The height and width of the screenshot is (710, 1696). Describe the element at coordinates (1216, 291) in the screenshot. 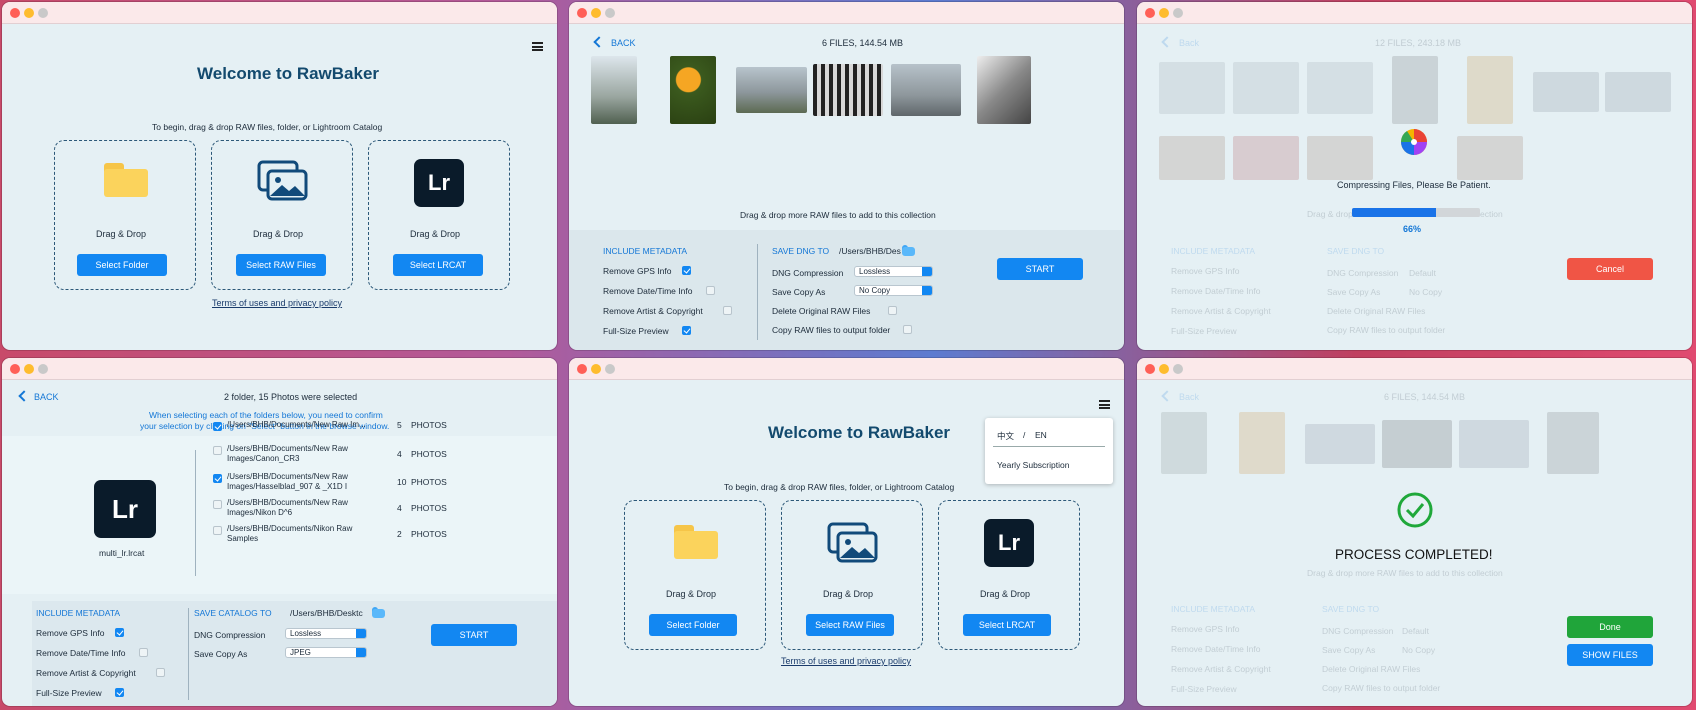

I see `remove-datetime-label: Remove Date/Time Info` at that location.